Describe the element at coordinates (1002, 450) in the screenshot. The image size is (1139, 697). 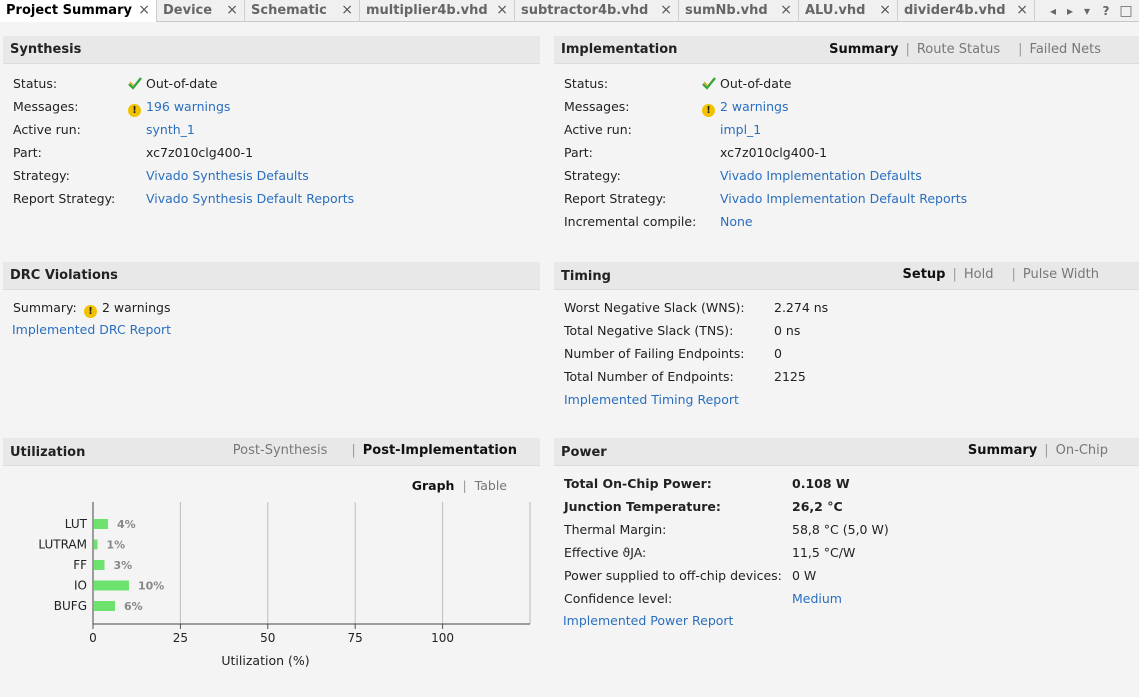
I see `power-summary-link: Summary` at that location.